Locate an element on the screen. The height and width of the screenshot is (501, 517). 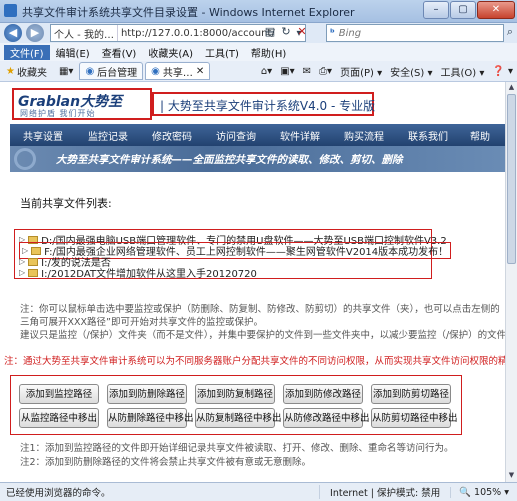
nav-software-details: 软件详解 is located at coordinates (300, 135).